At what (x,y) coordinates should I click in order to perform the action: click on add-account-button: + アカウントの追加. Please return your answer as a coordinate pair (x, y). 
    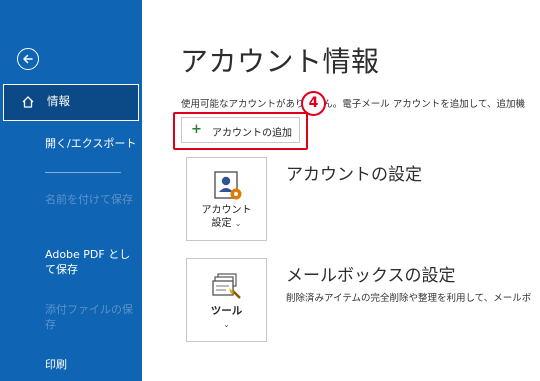
    Looking at the image, I should click on (240, 130).